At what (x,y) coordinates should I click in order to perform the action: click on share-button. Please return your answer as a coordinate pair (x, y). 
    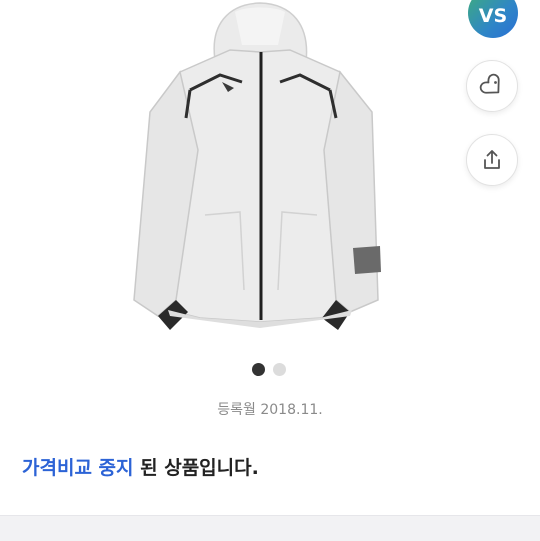
    Looking at the image, I should click on (492, 160).